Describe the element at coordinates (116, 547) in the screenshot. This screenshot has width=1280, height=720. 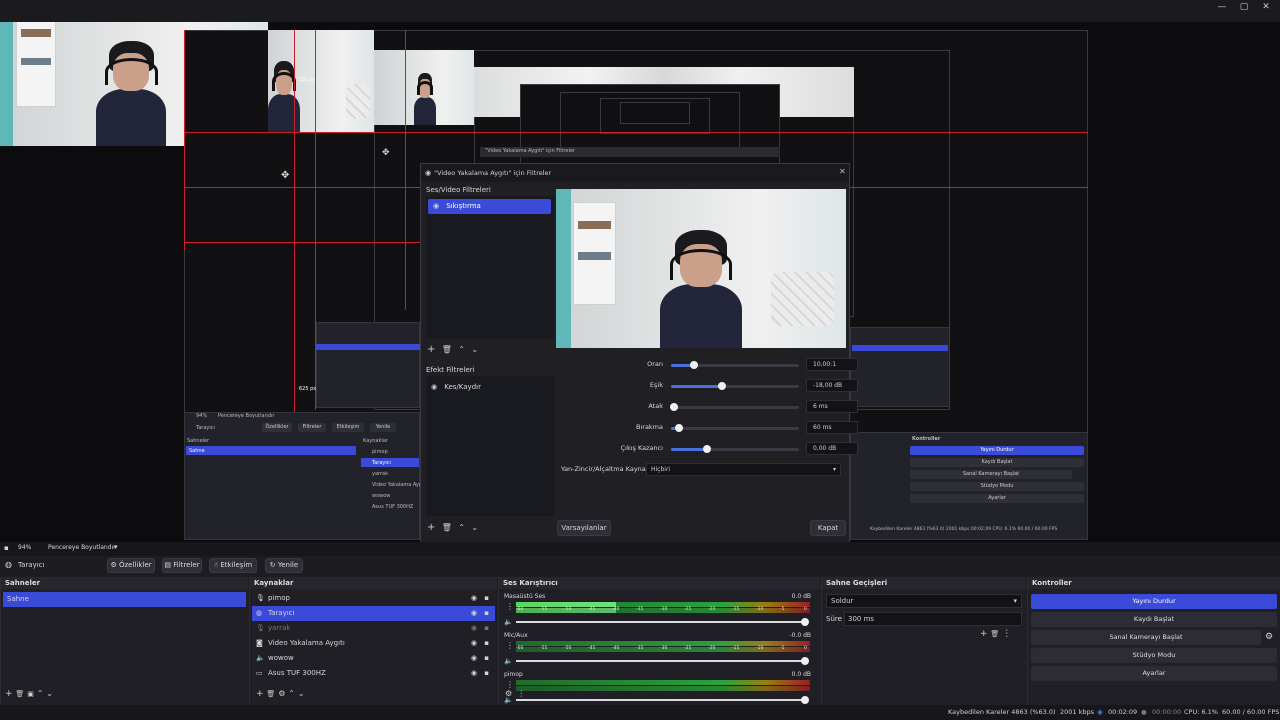
I see `chevron-down-icon: ▾` at that location.